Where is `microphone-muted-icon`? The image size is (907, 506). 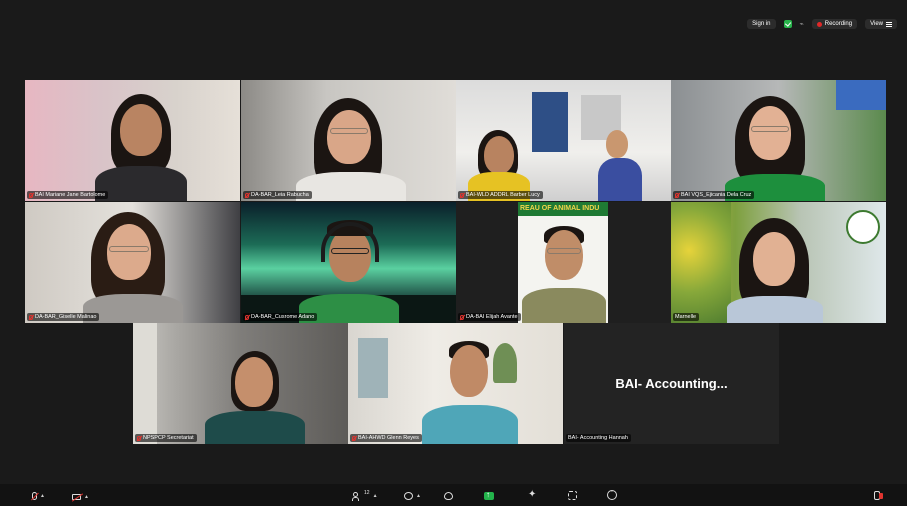
microphone-muted-icon is located at coordinates (34, 496).